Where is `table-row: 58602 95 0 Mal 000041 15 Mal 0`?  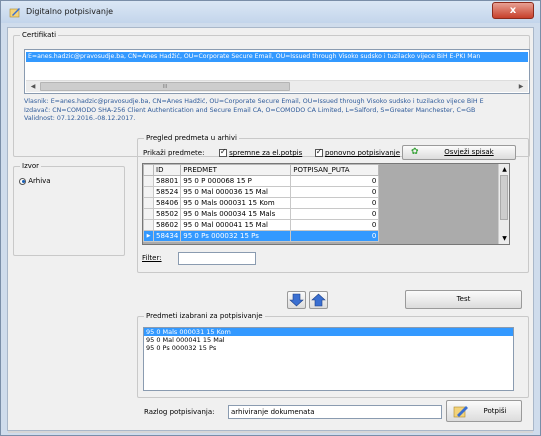 table-row: 58602 95 0 Mal 000041 15 Mal 0 is located at coordinates (261, 225).